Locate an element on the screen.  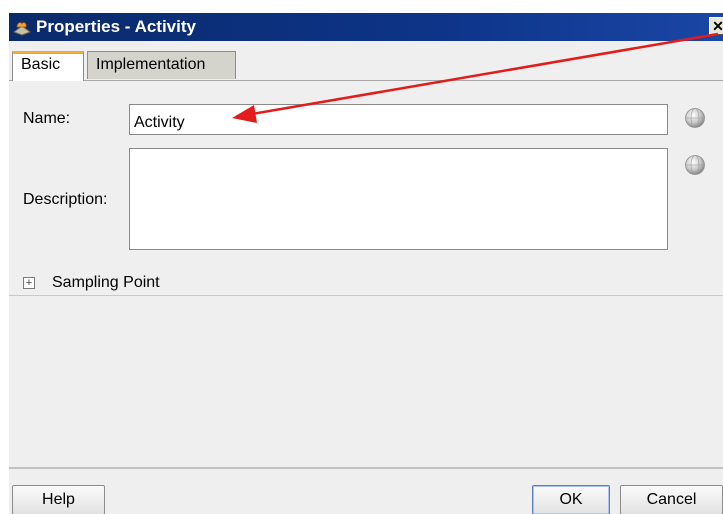
expand-plus-icon: + is located at coordinates (29, 283).